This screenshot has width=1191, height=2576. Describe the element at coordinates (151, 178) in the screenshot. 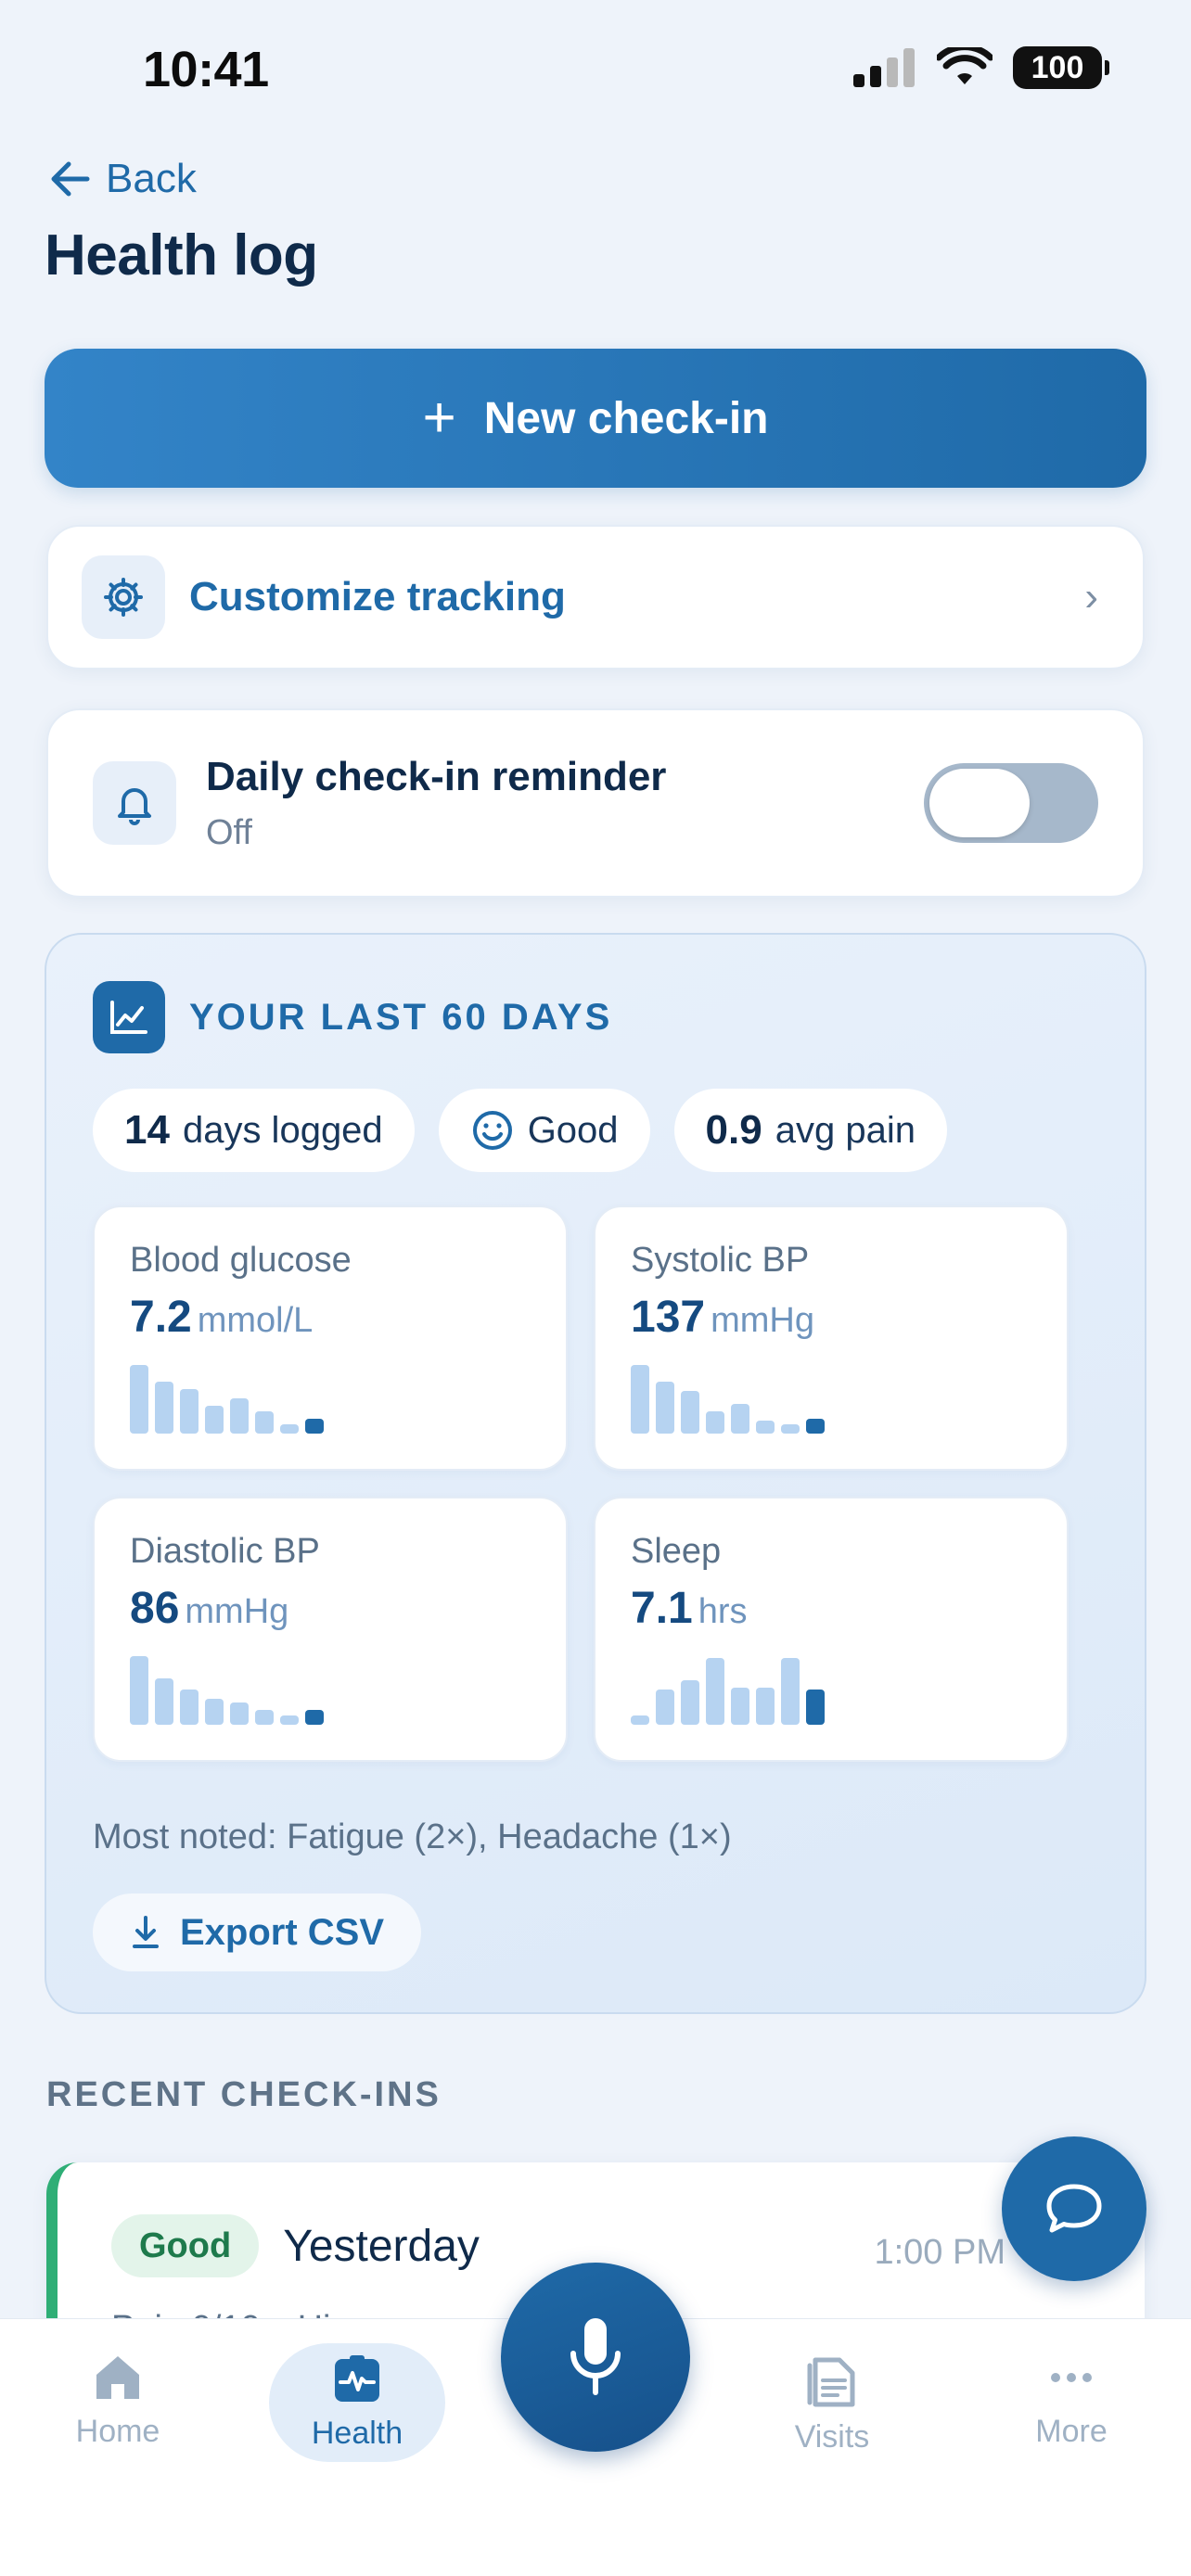

I see `back-label: Back` at that location.